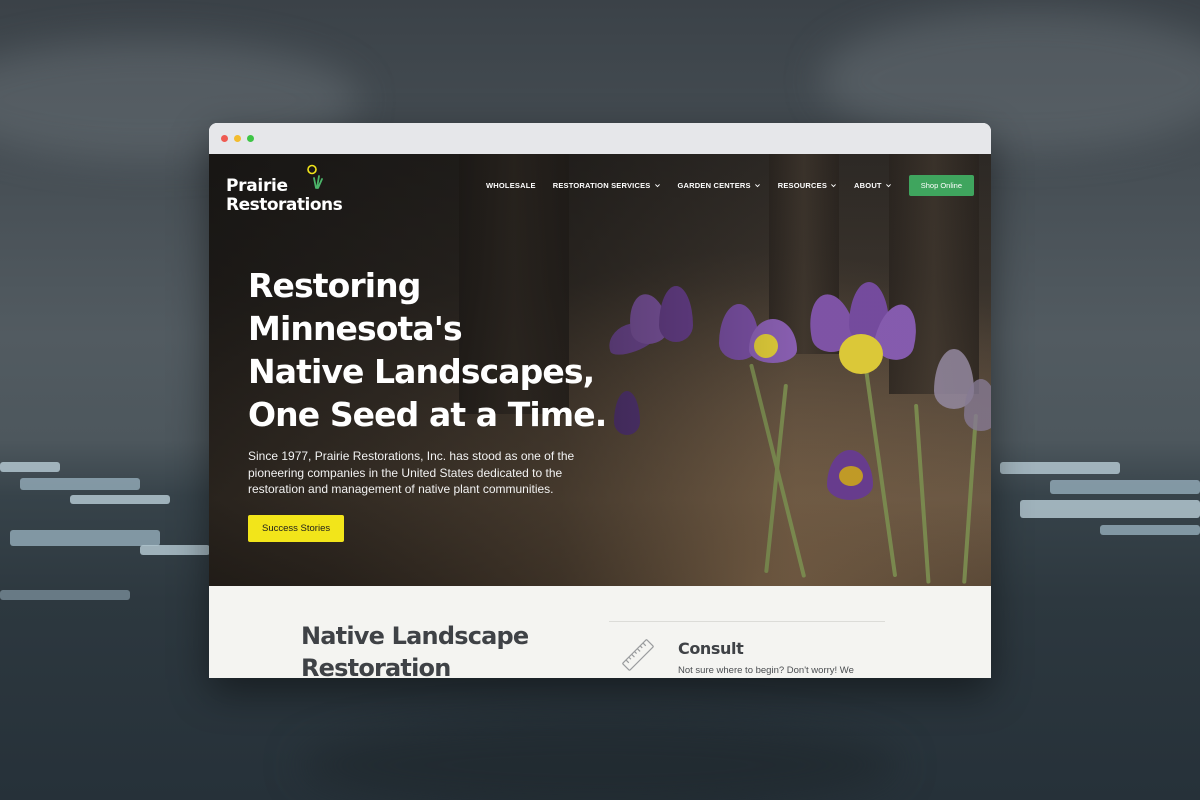  What do you see at coordinates (250, 138) in the screenshot?
I see `maximize-window-dot` at bounding box center [250, 138].